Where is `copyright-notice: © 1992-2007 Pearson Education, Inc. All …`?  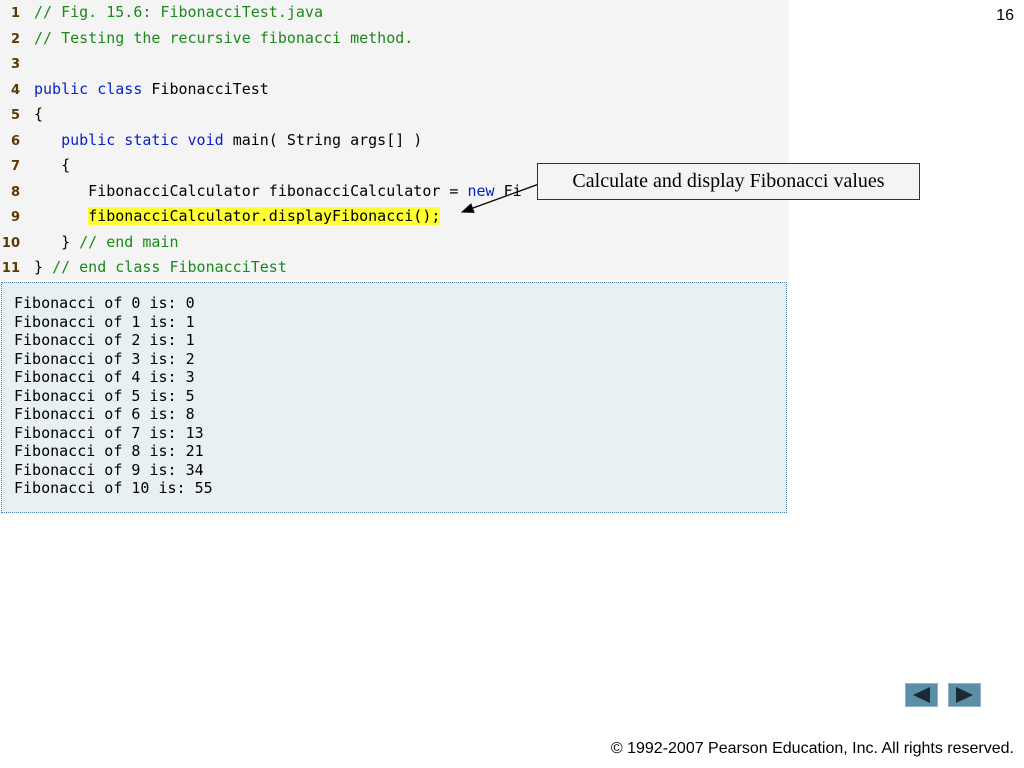 copyright-notice: © 1992-2007 Pearson Education, Inc. All … is located at coordinates (812, 748).